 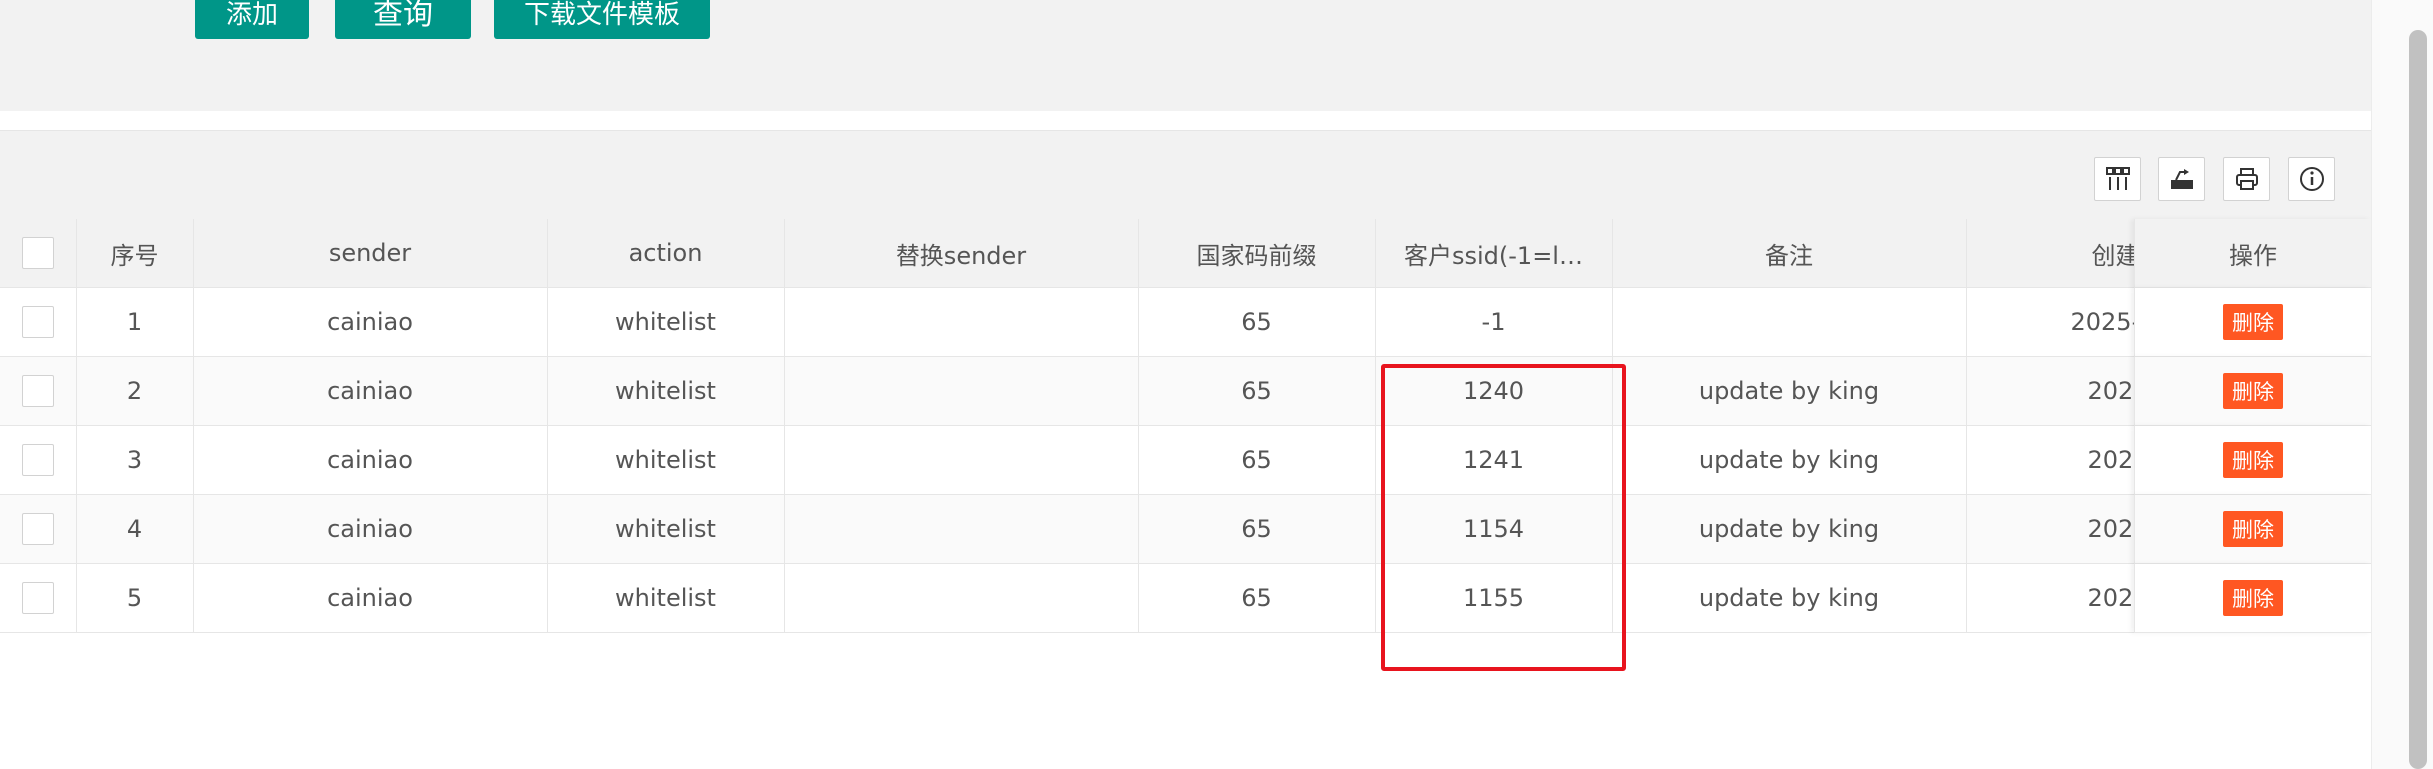 What do you see at coordinates (1185, 175) in the screenshot?
I see `table-toolbar` at bounding box center [1185, 175].